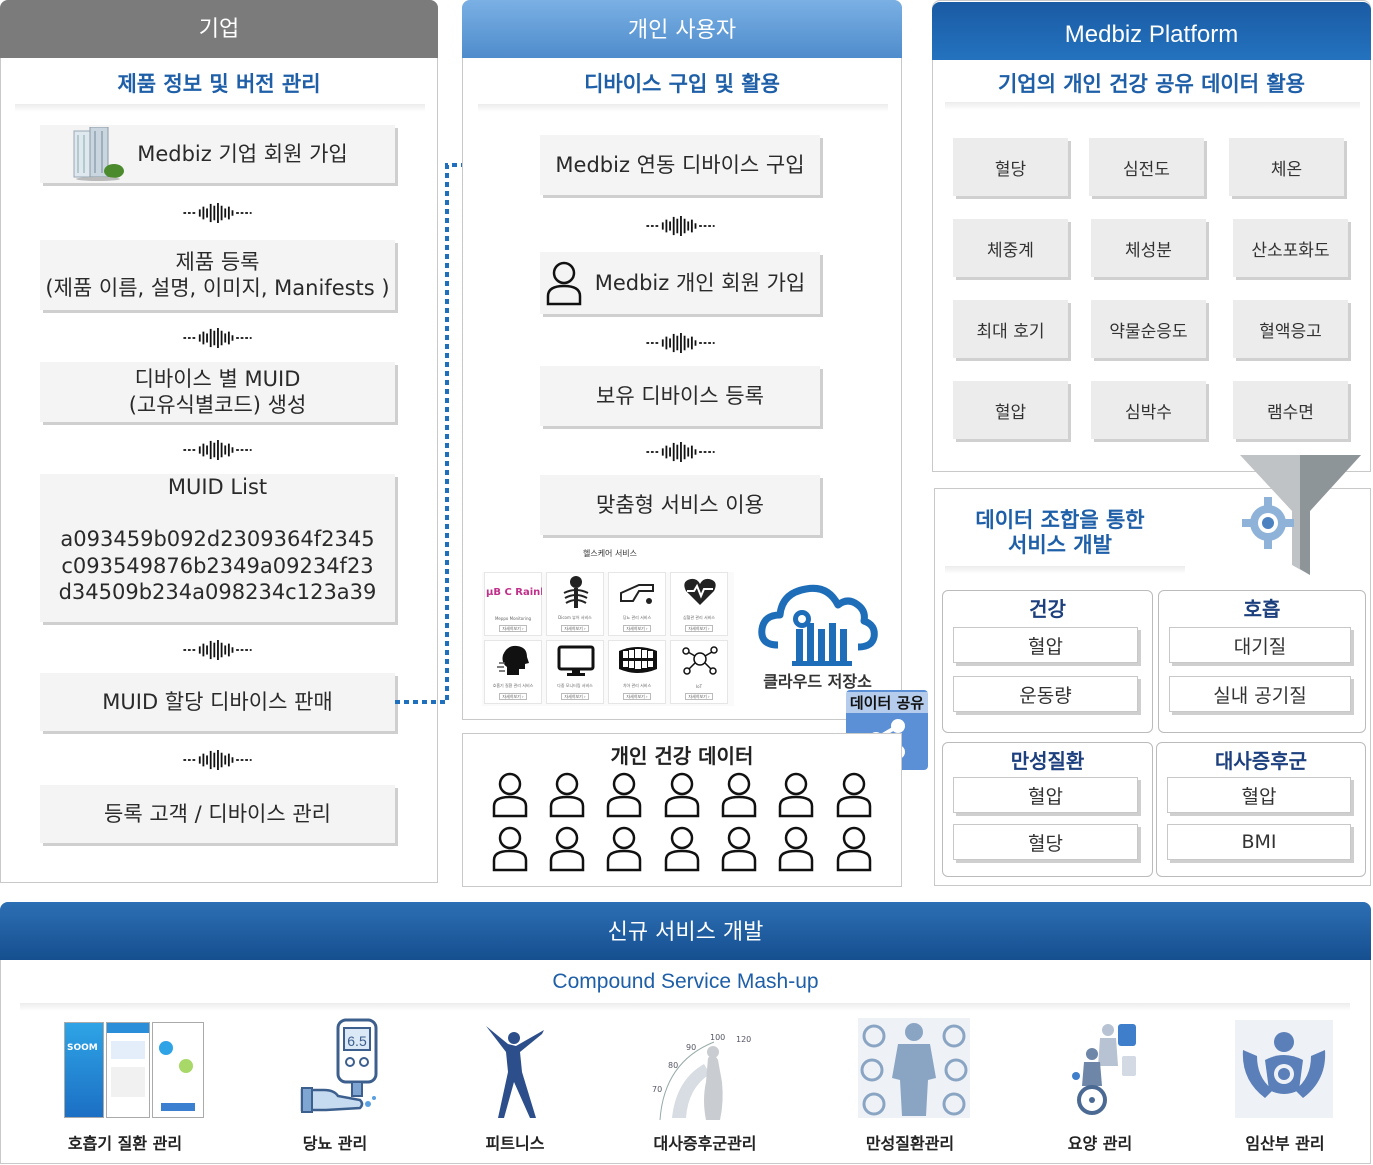  Describe the element at coordinates (515, 1143) in the screenshot. I see `service-label: 피트니스` at that location.